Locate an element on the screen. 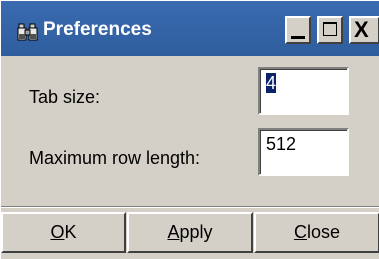 The width and height of the screenshot is (379, 259). maximize-button is located at coordinates (330, 30).